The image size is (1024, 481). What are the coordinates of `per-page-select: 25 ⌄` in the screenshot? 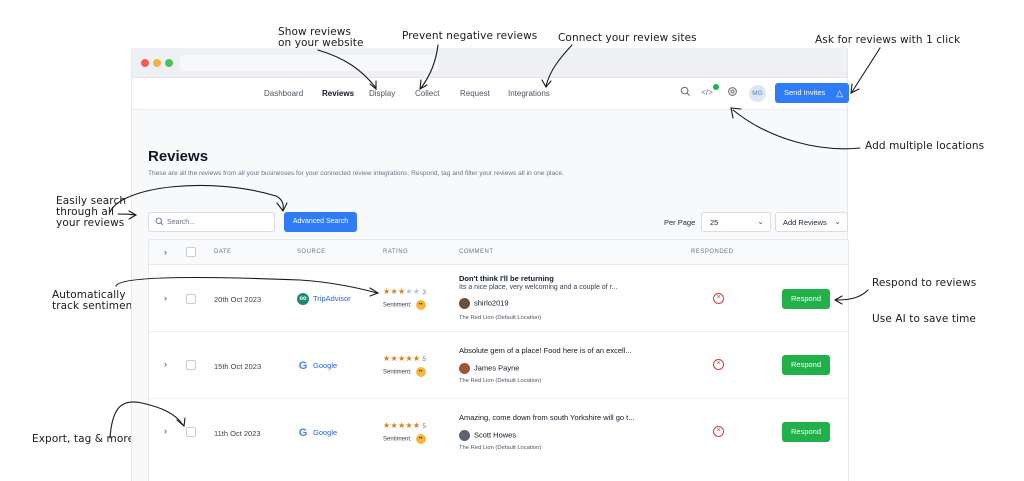 It's located at (736, 222).